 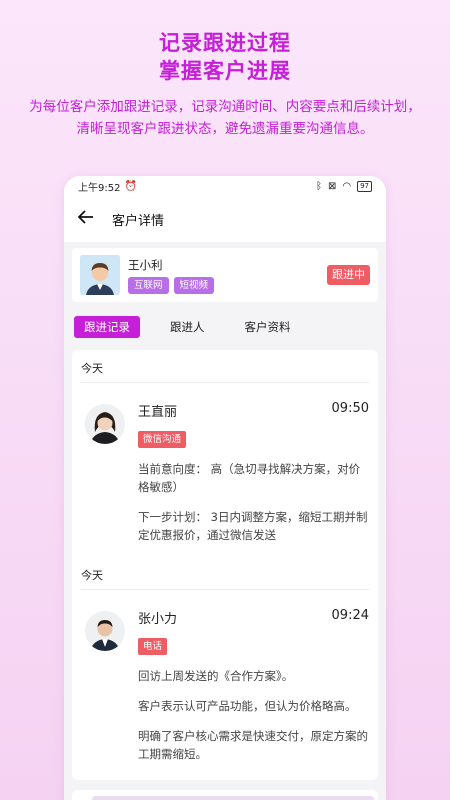 I want to click on wifi-icon: ◠, so click(x=347, y=186).